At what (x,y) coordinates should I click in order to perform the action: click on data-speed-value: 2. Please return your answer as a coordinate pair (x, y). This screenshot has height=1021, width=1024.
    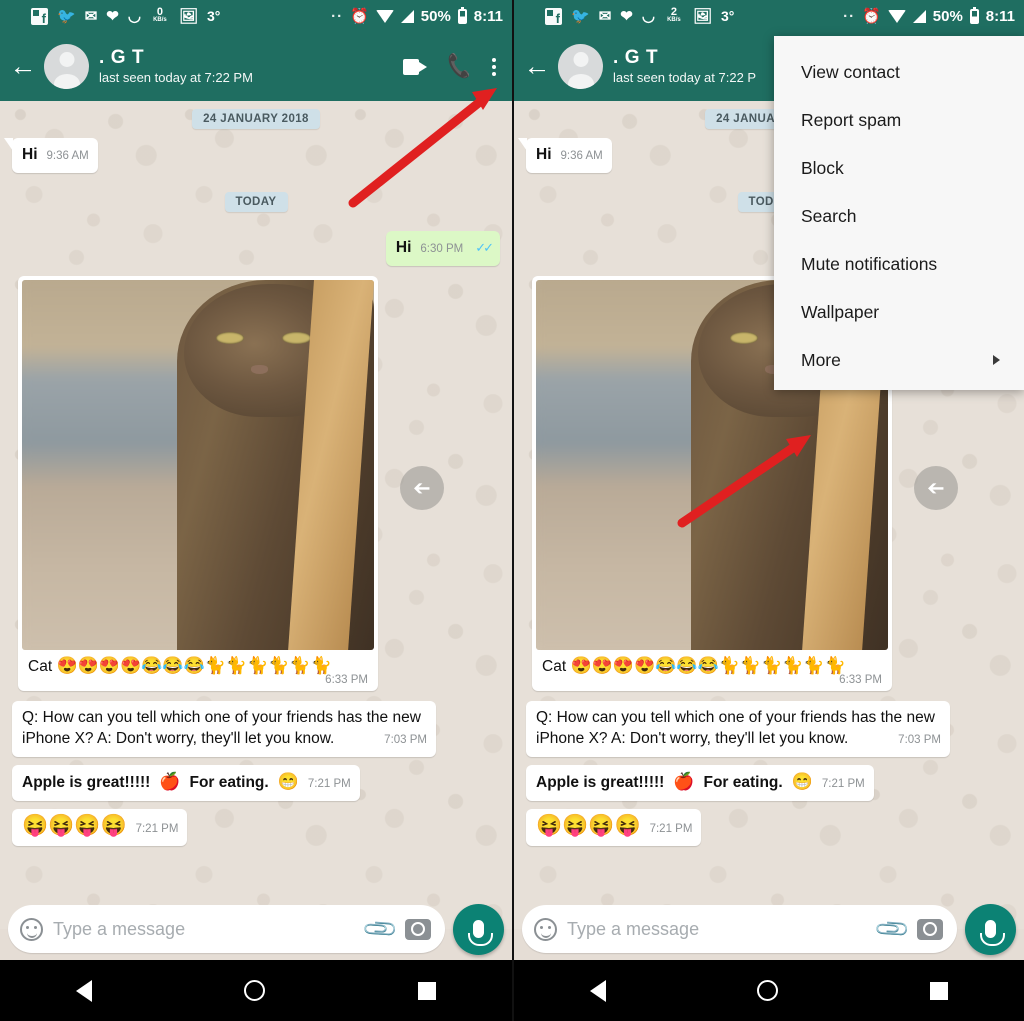
    Looking at the image, I should click on (673, 12).